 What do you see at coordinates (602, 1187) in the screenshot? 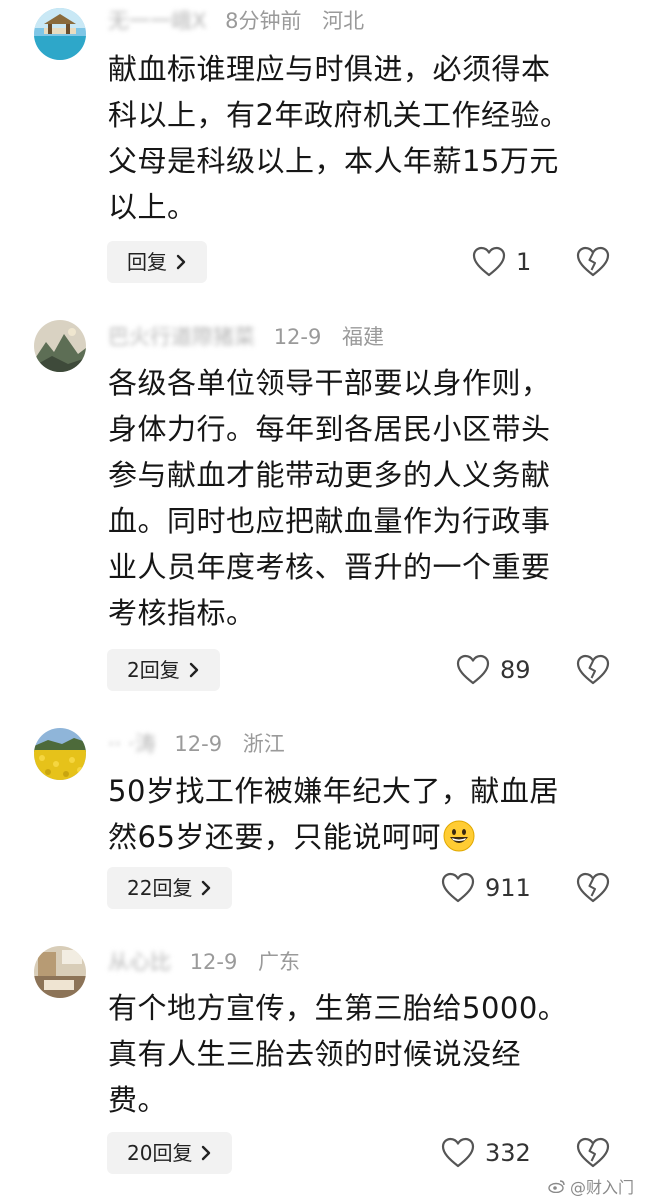
I see `watermark-text: @财入门` at bounding box center [602, 1187].